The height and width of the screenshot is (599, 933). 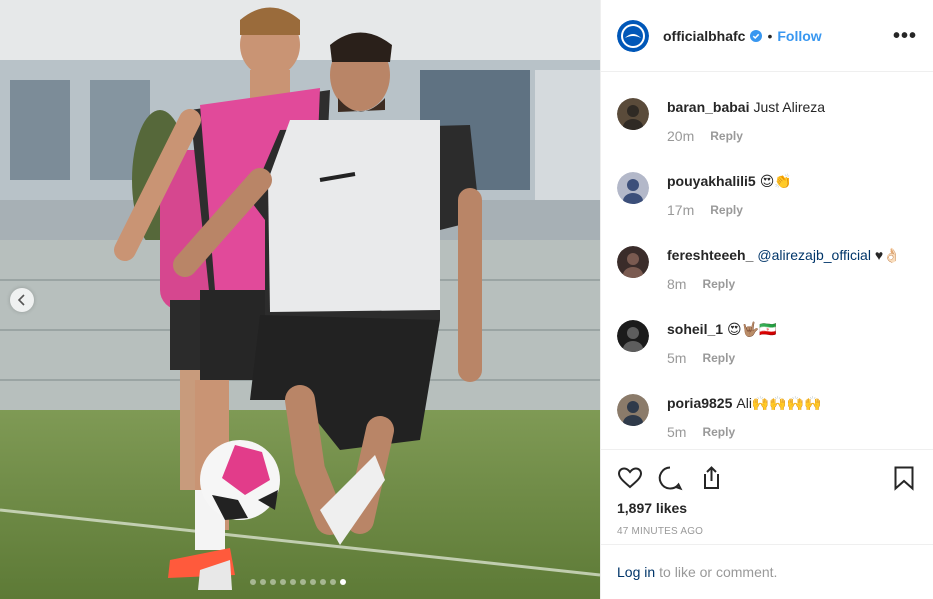 What do you see at coordinates (792, 343) in the screenshot?
I see `comment-body: soheil_1 😍🤟🏽🇮🇷 5m Reply` at bounding box center [792, 343].